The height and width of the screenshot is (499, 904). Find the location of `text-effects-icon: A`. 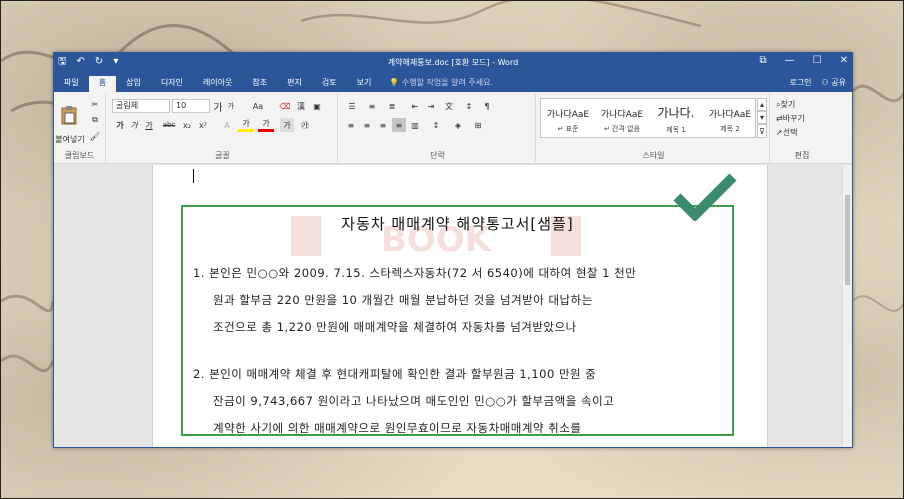

text-effects-icon: A is located at coordinates (227, 125).